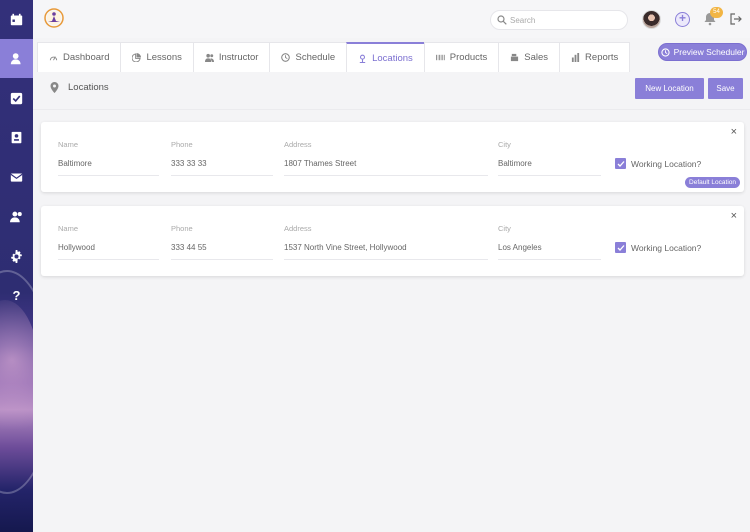  I want to click on phone-field: Phone 333 44 55, so click(222, 242).